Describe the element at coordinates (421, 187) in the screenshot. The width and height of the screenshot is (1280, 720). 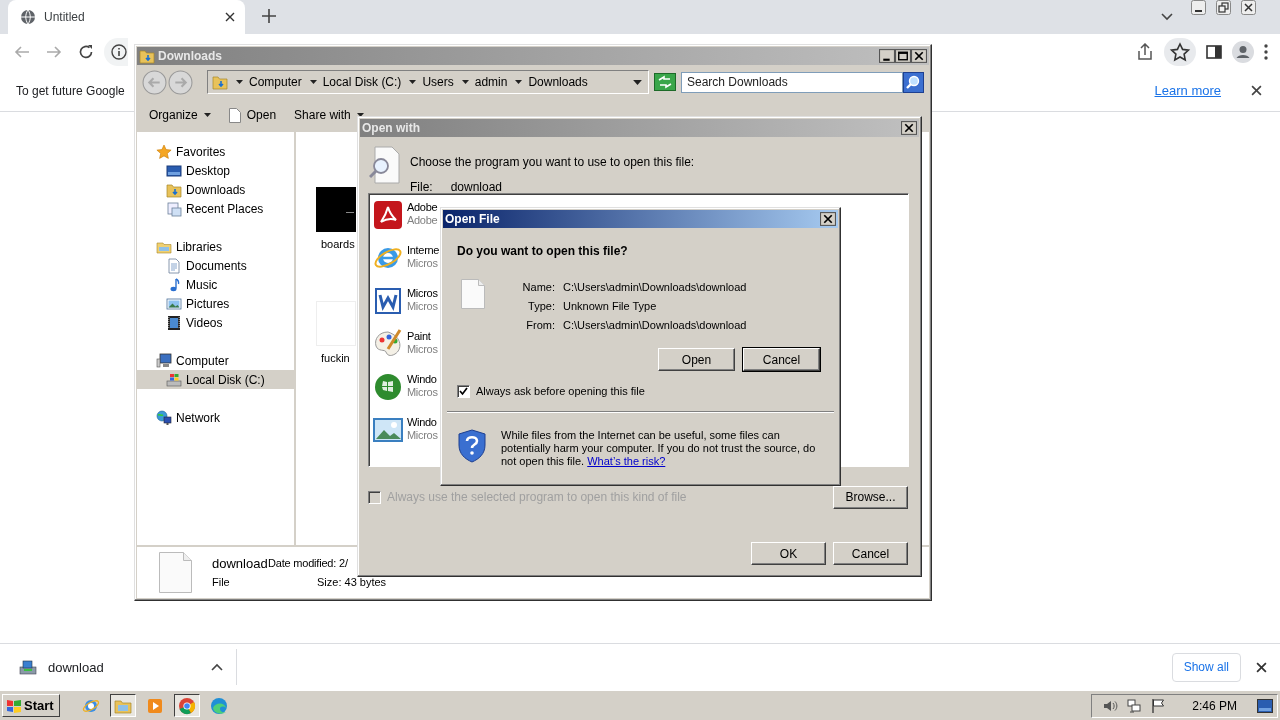
I see `field-label: File:` at that location.